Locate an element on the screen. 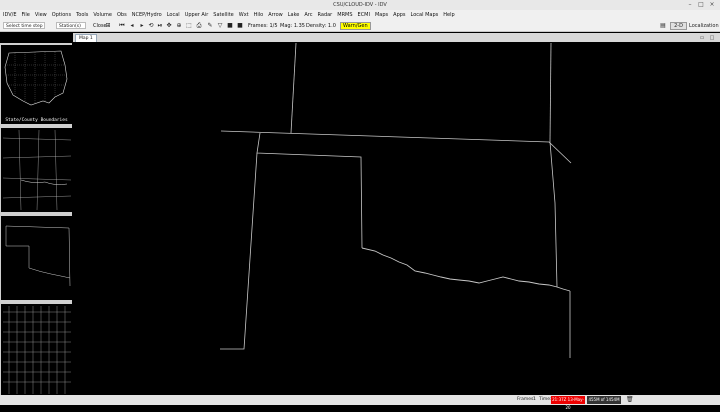 This screenshot has width=720, height=412. memory-usage: 455M of 1454M is located at coordinates (604, 400).